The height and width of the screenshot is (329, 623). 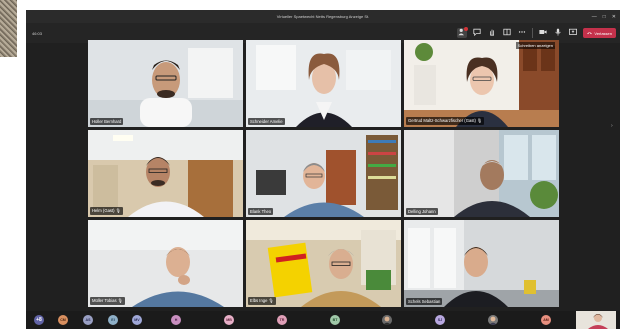 What do you see at coordinates (107, 301) in the screenshot?
I see `participant-name: Müller Tobias🎙` at bounding box center [107, 301].